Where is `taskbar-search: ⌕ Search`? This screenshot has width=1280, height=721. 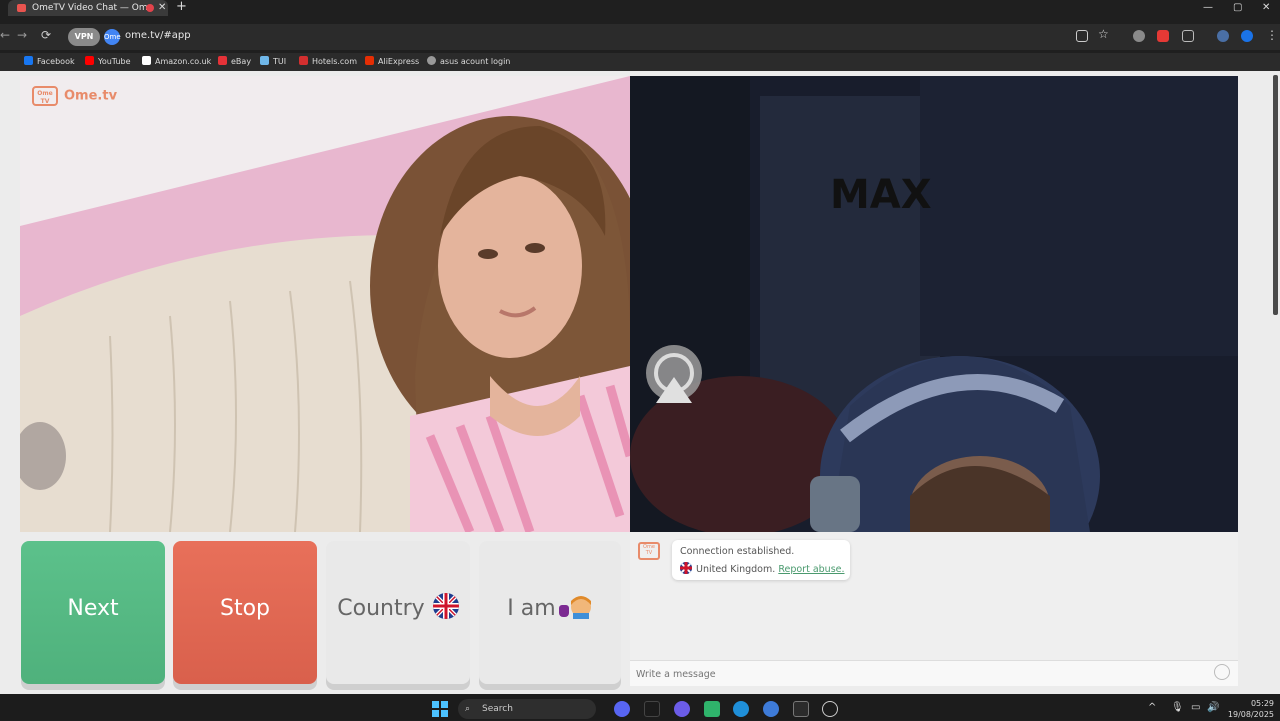 taskbar-search: ⌕ Search is located at coordinates (527, 709).